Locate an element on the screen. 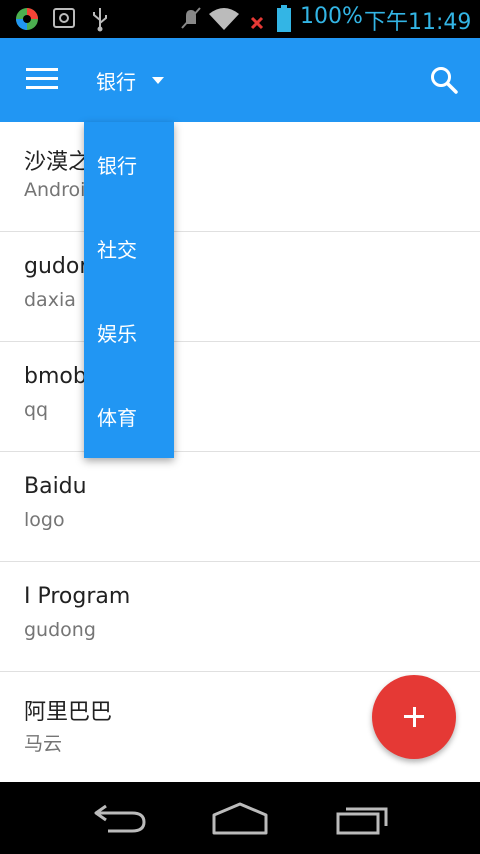 The width and height of the screenshot is (480, 854). screenshot-icon is located at coordinates (64, 18).